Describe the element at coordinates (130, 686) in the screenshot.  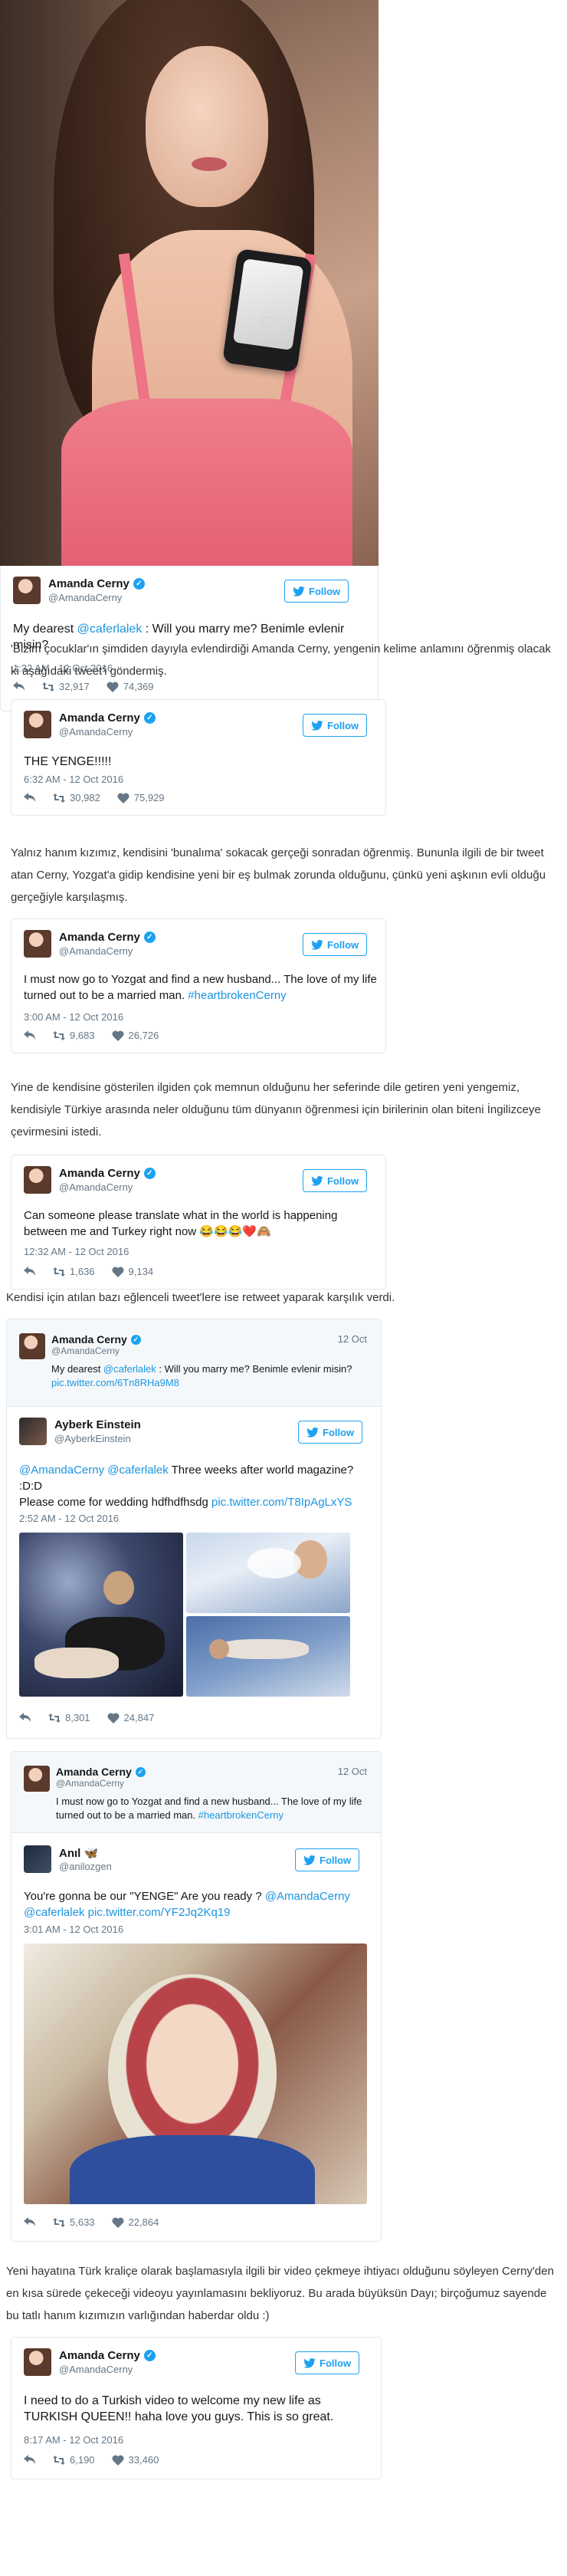
I see `like-button: 74,369` at that location.